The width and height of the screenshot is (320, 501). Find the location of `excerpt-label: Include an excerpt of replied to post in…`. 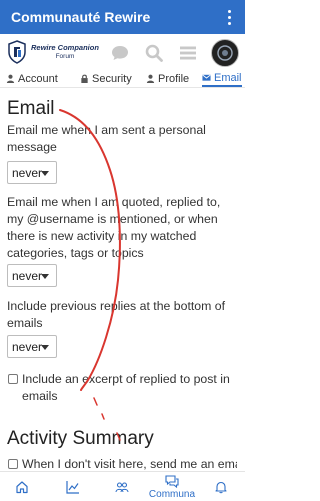

excerpt-label: Include an excerpt of replied to post in… is located at coordinates (126, 387).